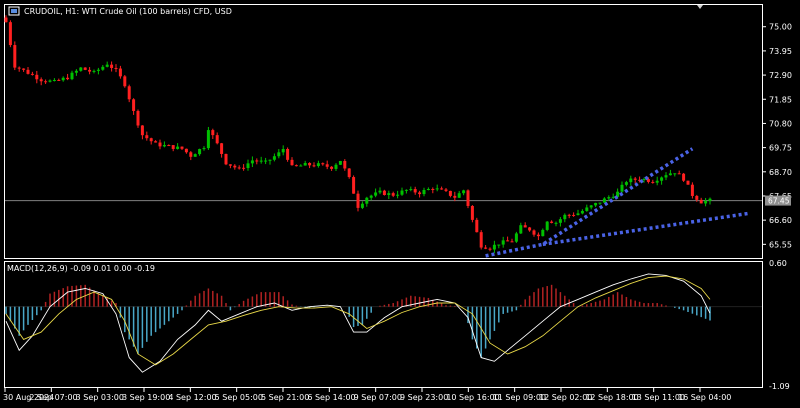  What do you see at coordinates (780, 51) in the screenshot?
I see `price-tick-label: 73.95` at bounding box center [780, 51].